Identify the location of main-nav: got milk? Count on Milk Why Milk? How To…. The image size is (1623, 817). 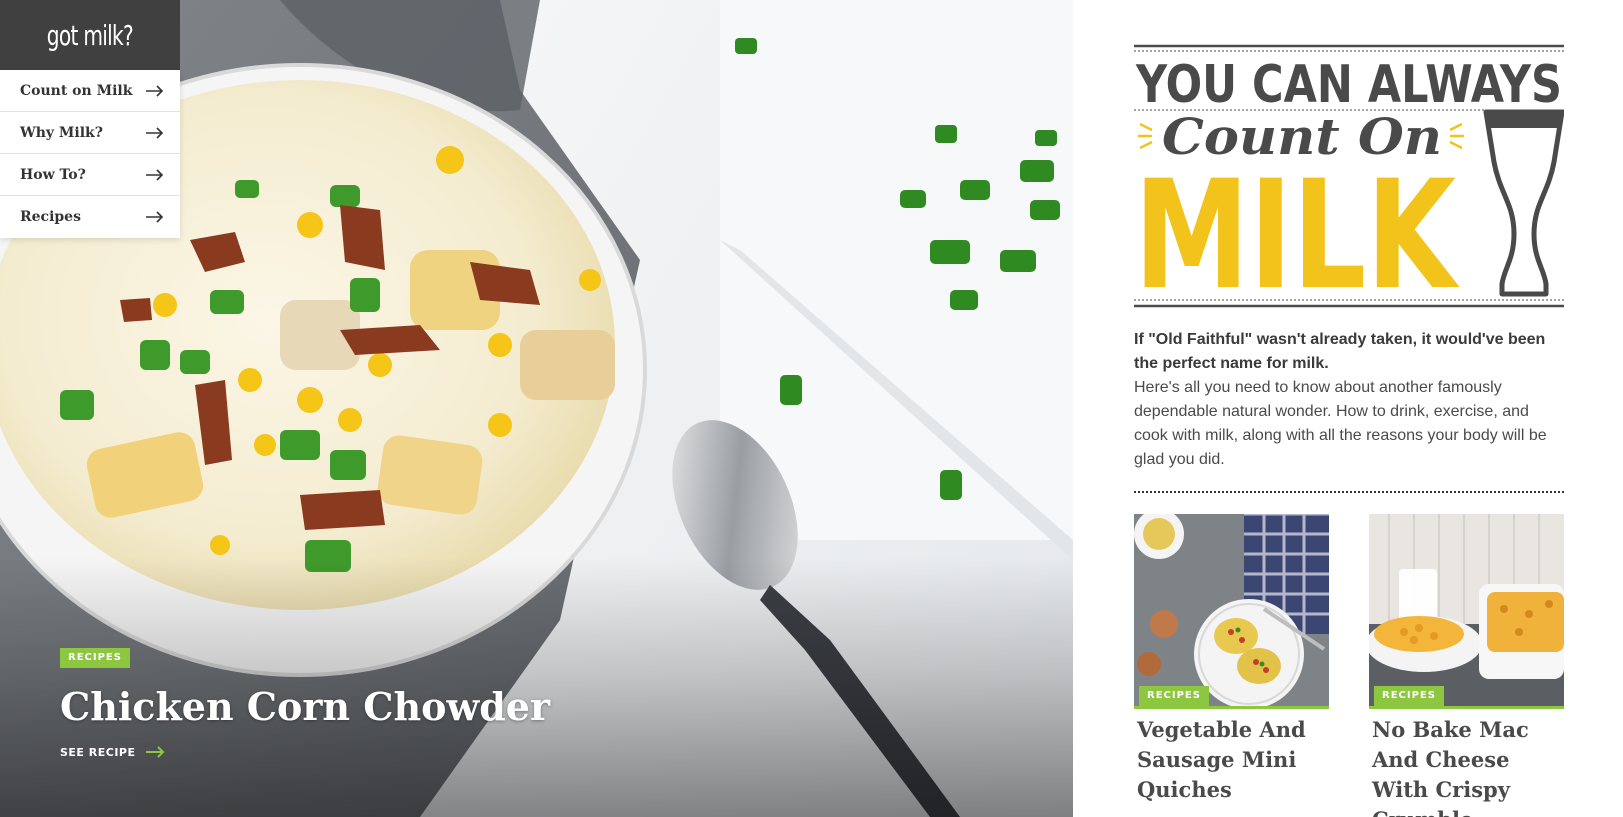
(90, 119).